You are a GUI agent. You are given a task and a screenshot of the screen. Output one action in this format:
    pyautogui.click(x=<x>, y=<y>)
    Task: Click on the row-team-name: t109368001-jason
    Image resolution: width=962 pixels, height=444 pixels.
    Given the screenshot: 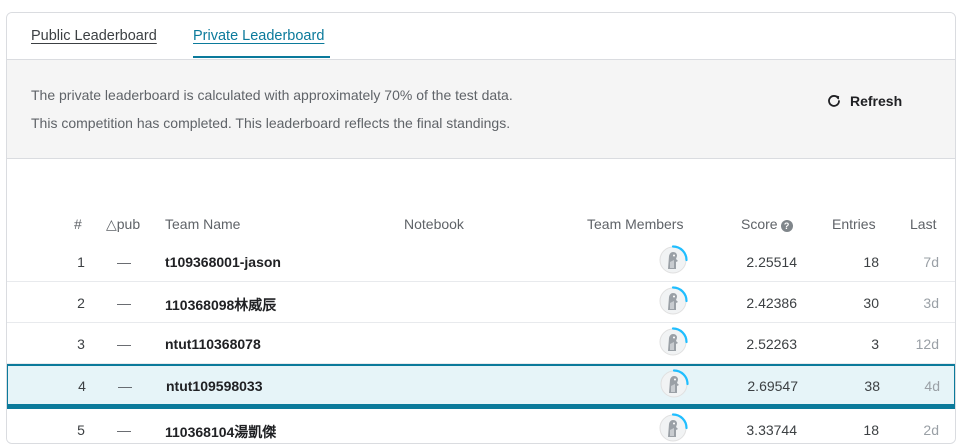 What is the action you would take?
    pyautogui.click(x=223, y=262)
    